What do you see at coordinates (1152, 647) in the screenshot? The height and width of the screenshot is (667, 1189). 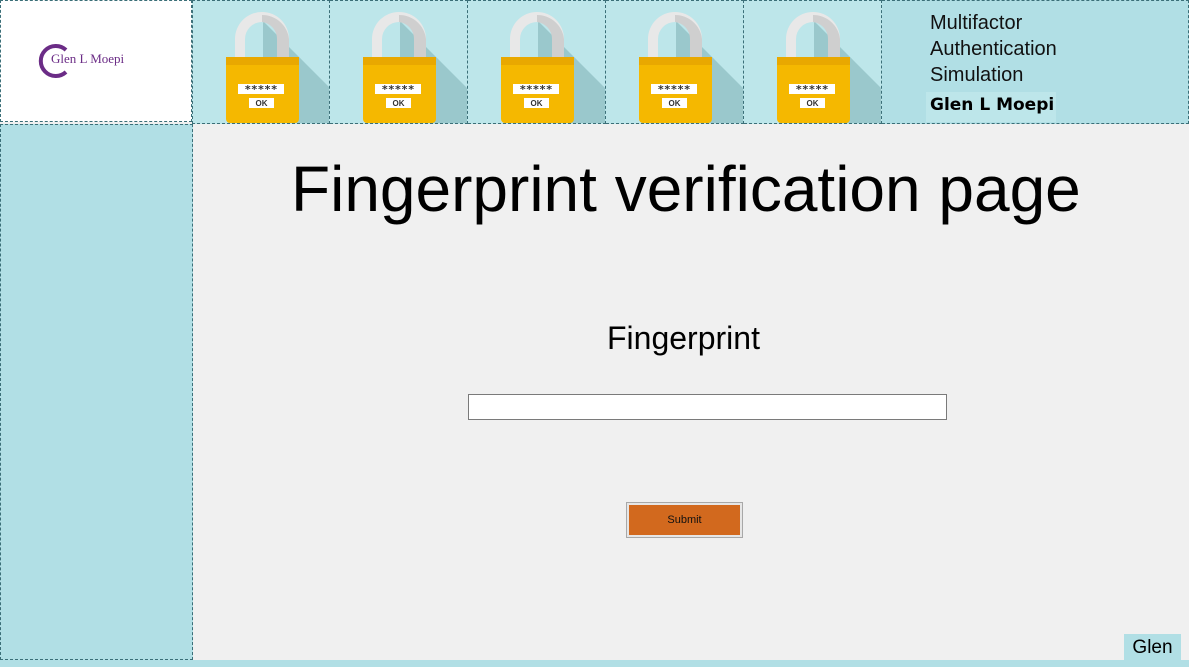 I see `user-label: Glen` at bounding box center [1152, 647].